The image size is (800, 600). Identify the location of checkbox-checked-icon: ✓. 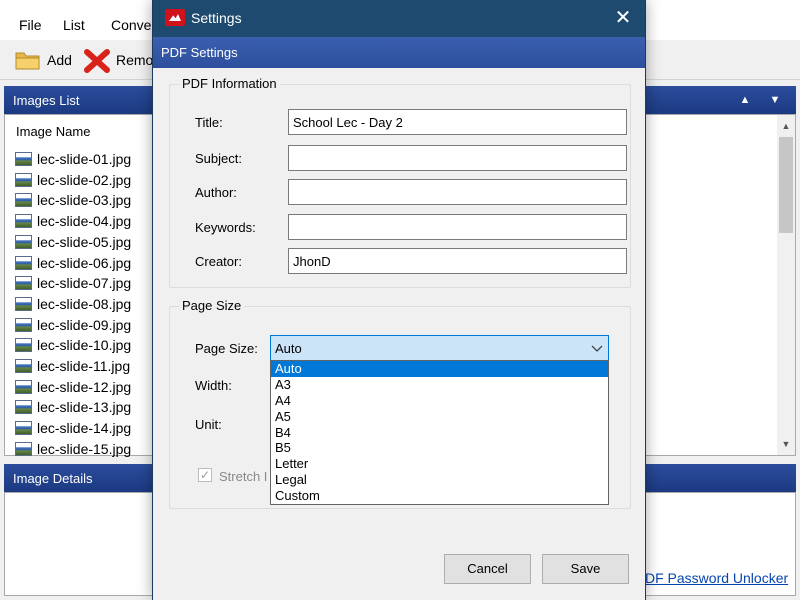
(205, 475).